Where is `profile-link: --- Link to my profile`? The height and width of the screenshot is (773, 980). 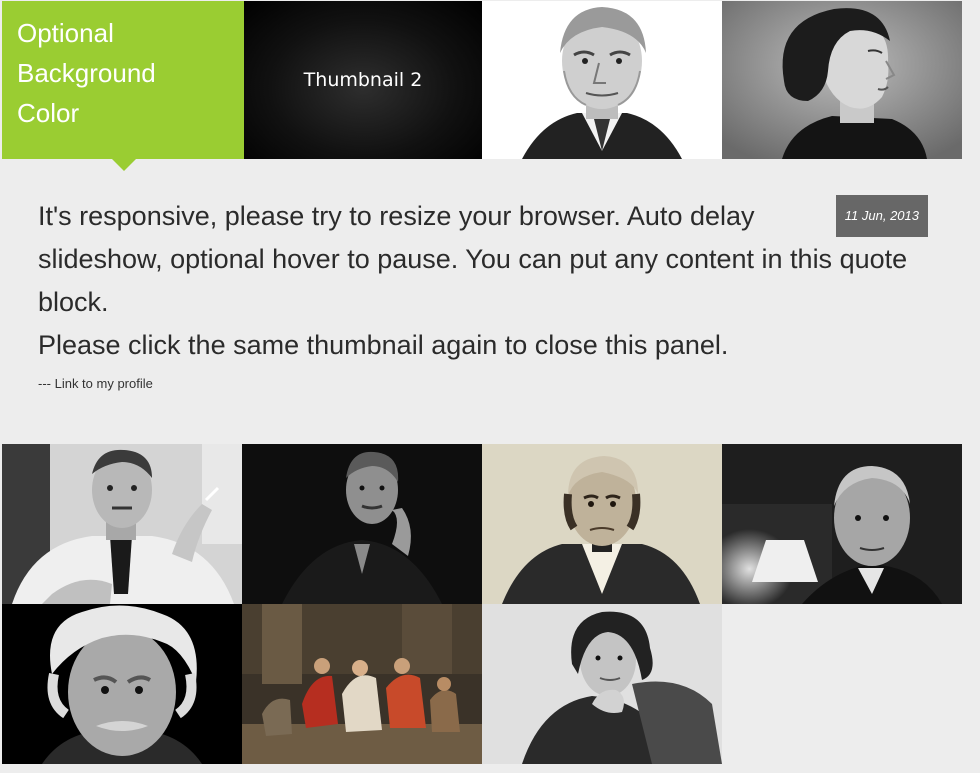
profile-link: --- Link to my profile is located at coordinates (483, 383).